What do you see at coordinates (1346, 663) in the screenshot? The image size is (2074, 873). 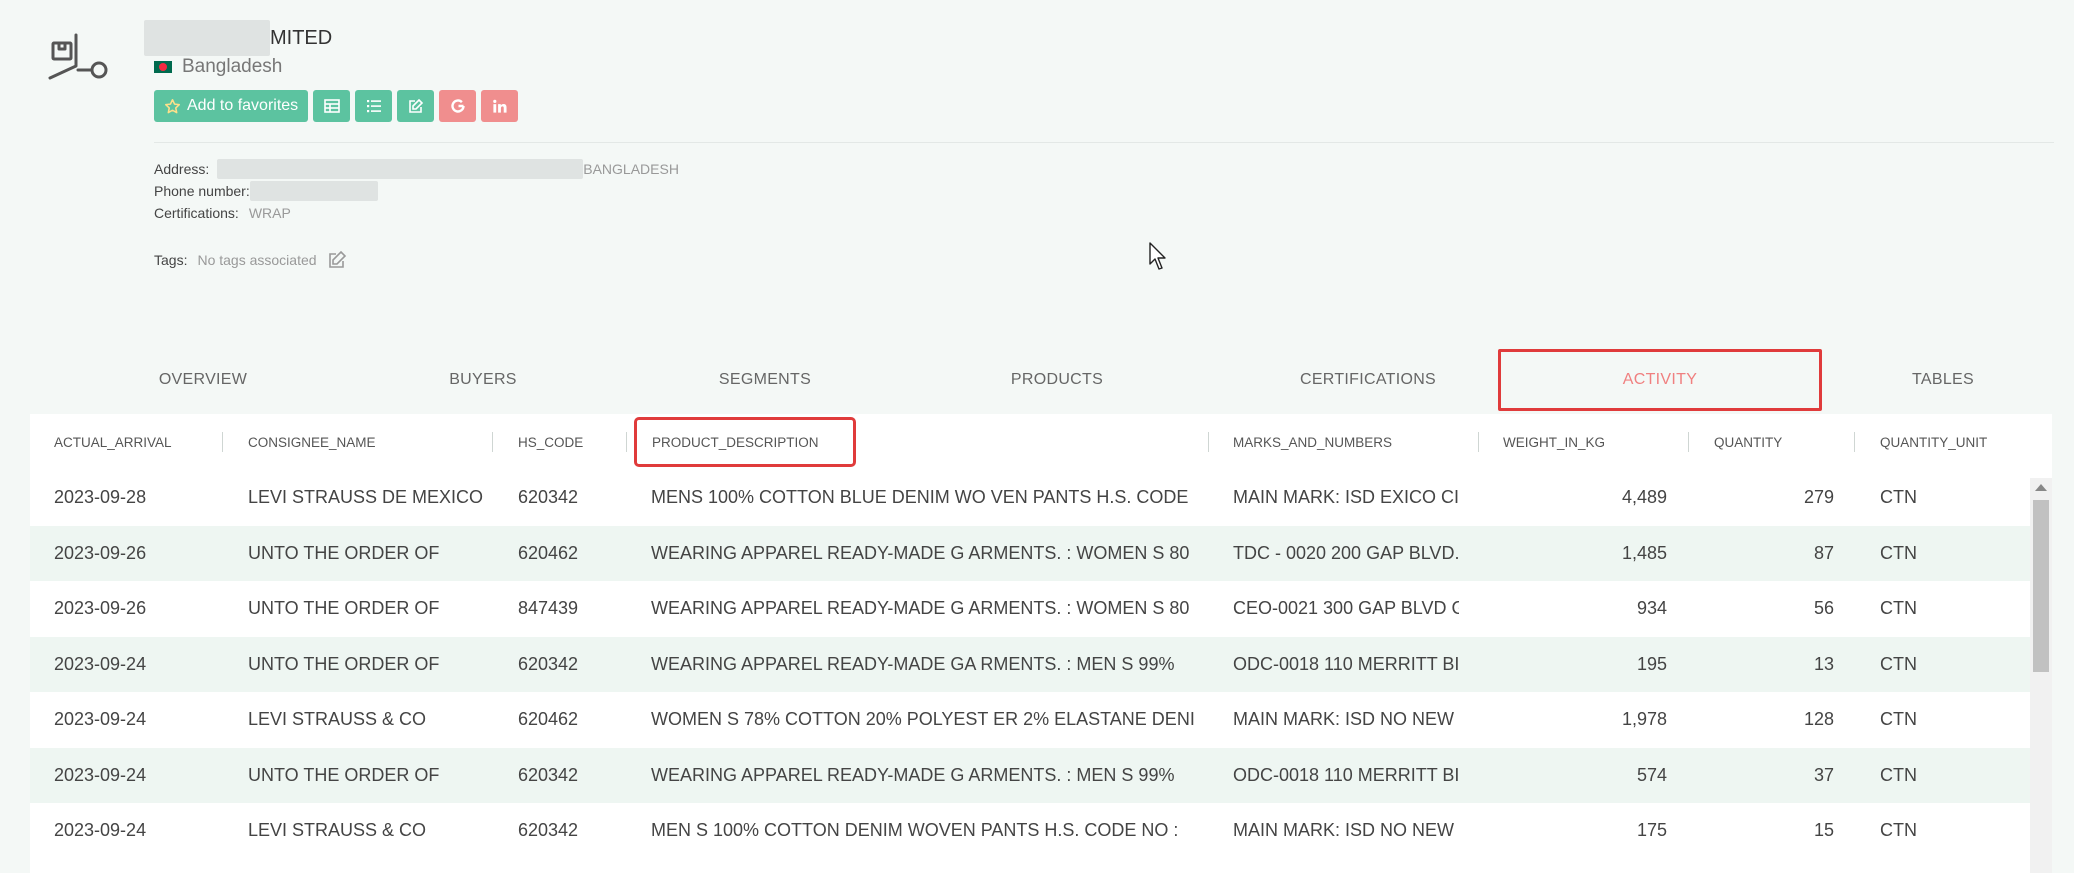 I see `cell-marks-and-numbers: ODC-0018 110 MERRITT BI` at bounding box center [1346, 663].